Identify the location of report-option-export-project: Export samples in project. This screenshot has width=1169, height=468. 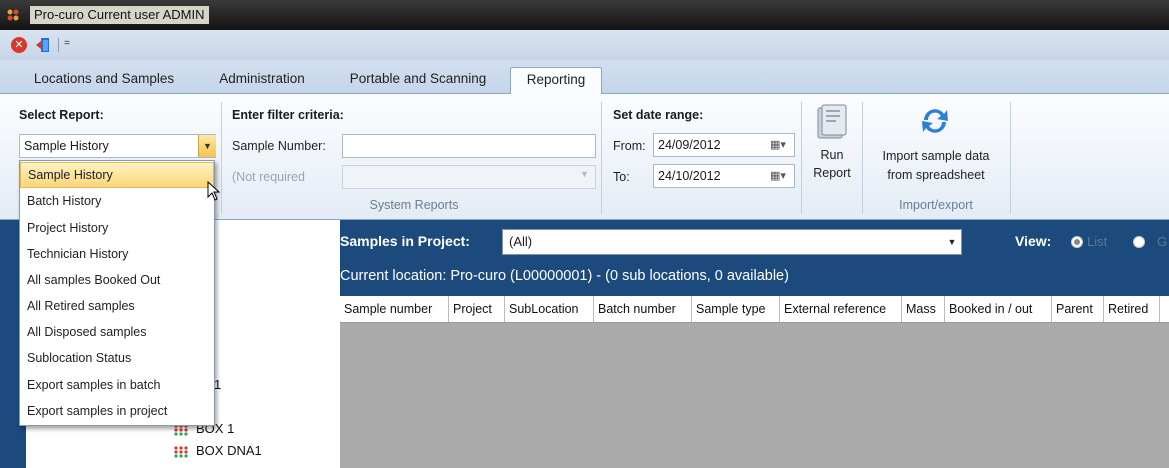
(117, 411).